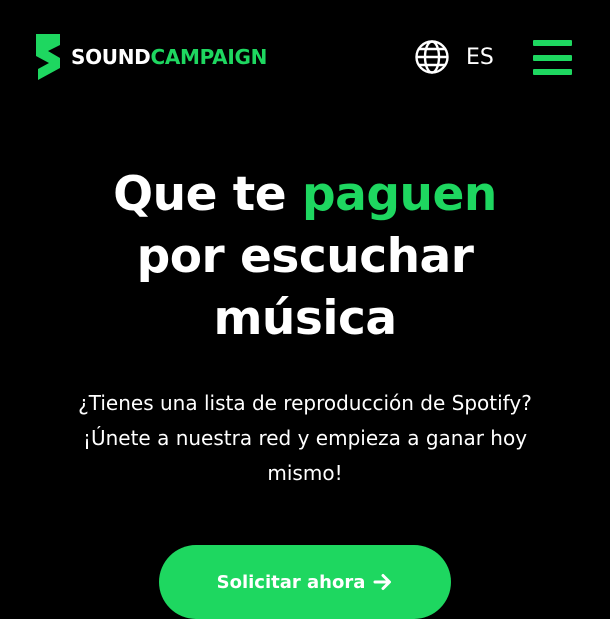 The image size is (610, 619). What do you see at coordinates (382, 582) in the screenshot?
I see `arrow-right-icon` at bounding box center [382, 582].